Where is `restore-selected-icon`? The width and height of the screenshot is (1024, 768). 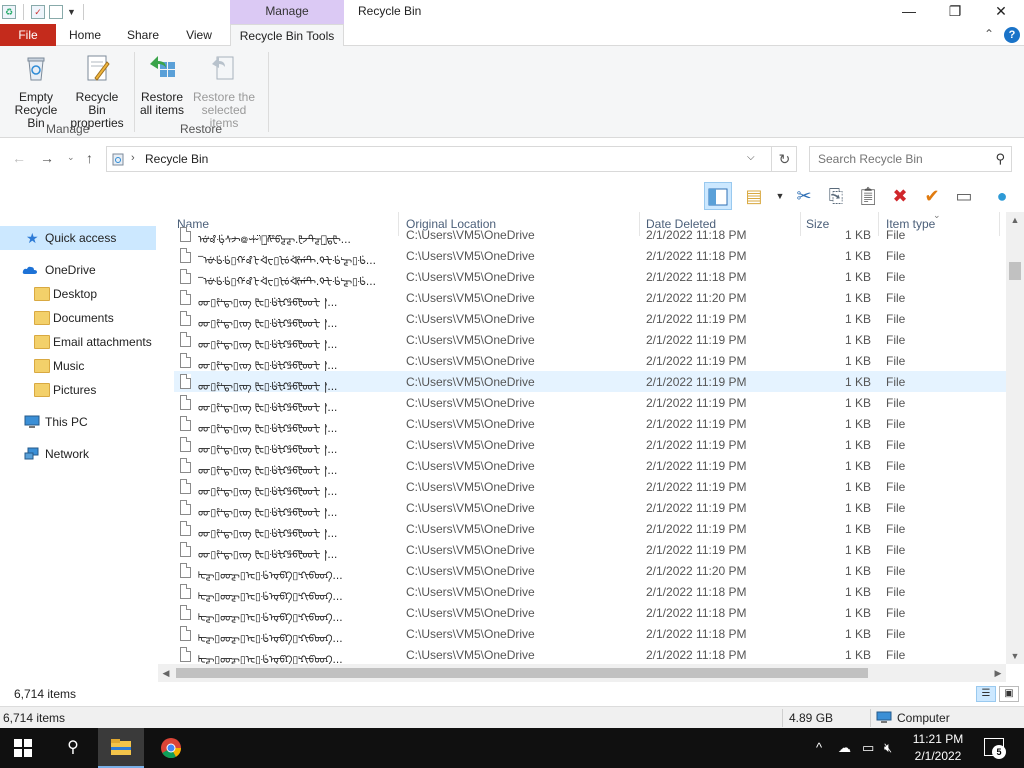
restore-selected-icon is located at coordinates (223, 68).